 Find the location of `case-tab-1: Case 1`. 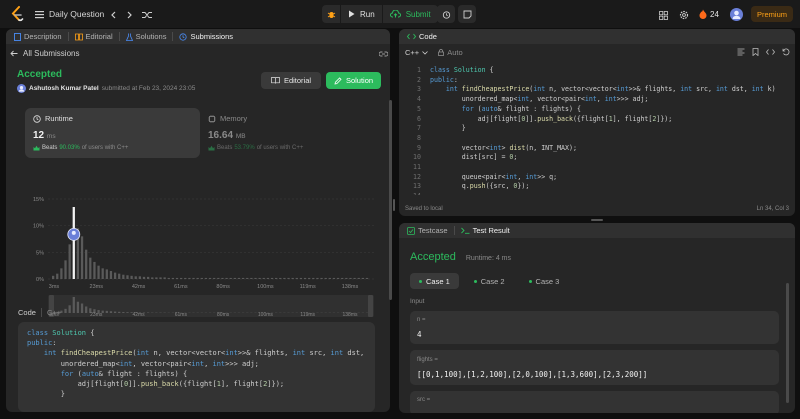

case-tab-1: Case 1 is located at coordinates (434, 281).